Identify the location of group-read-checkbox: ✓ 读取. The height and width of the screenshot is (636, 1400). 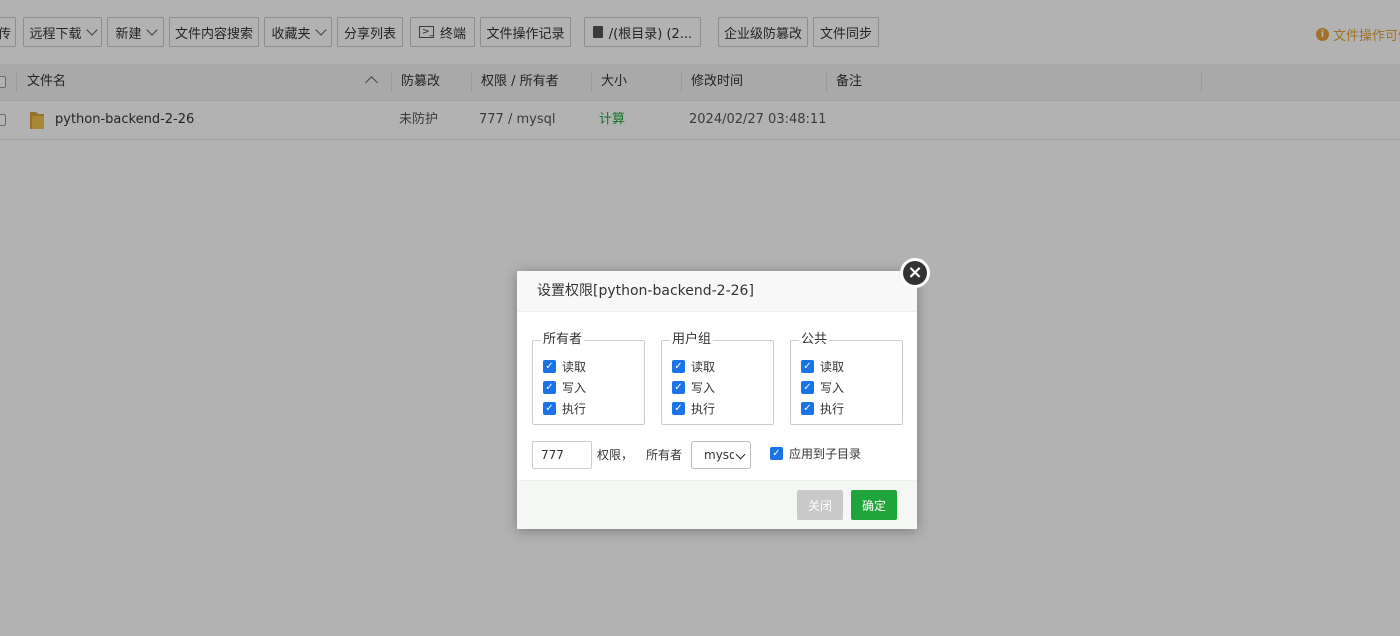
(693, 366).